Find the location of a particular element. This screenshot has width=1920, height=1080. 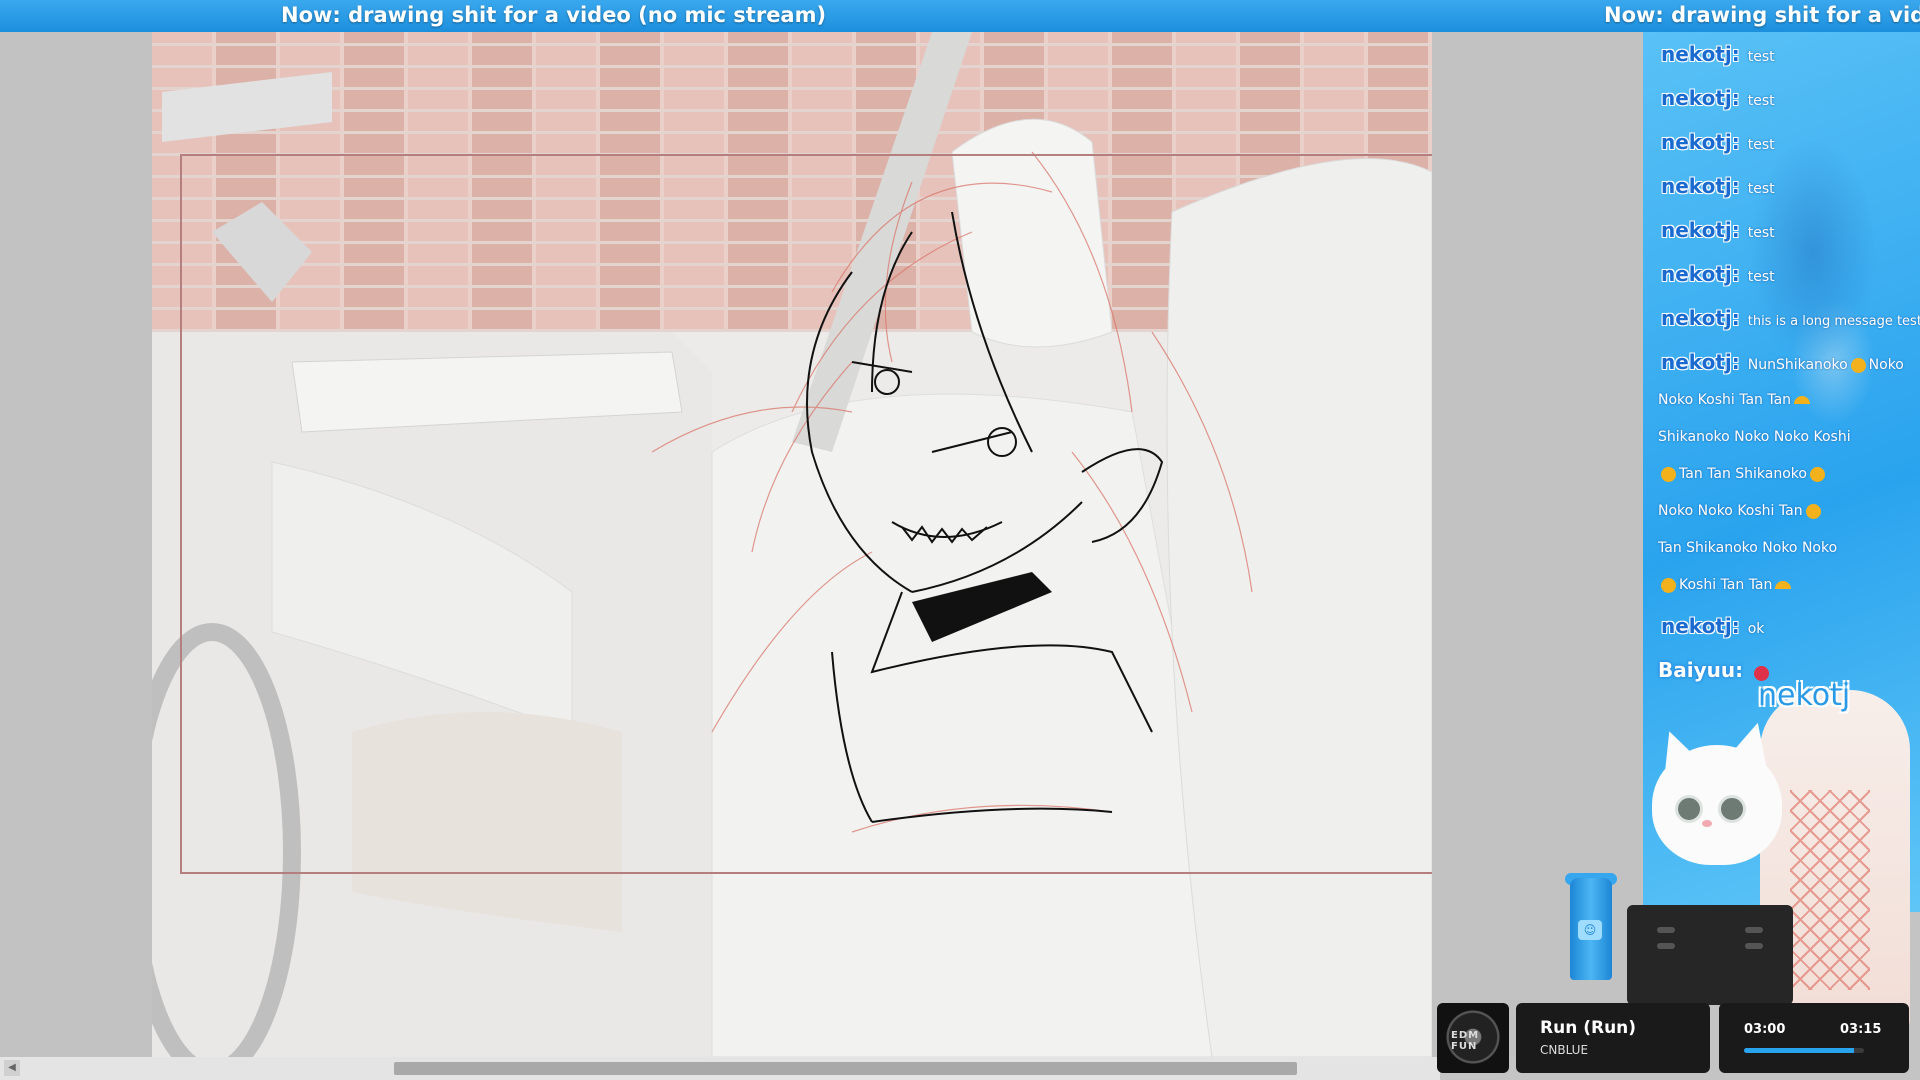

now-playing-card is located at coordinates (1613, 1038).